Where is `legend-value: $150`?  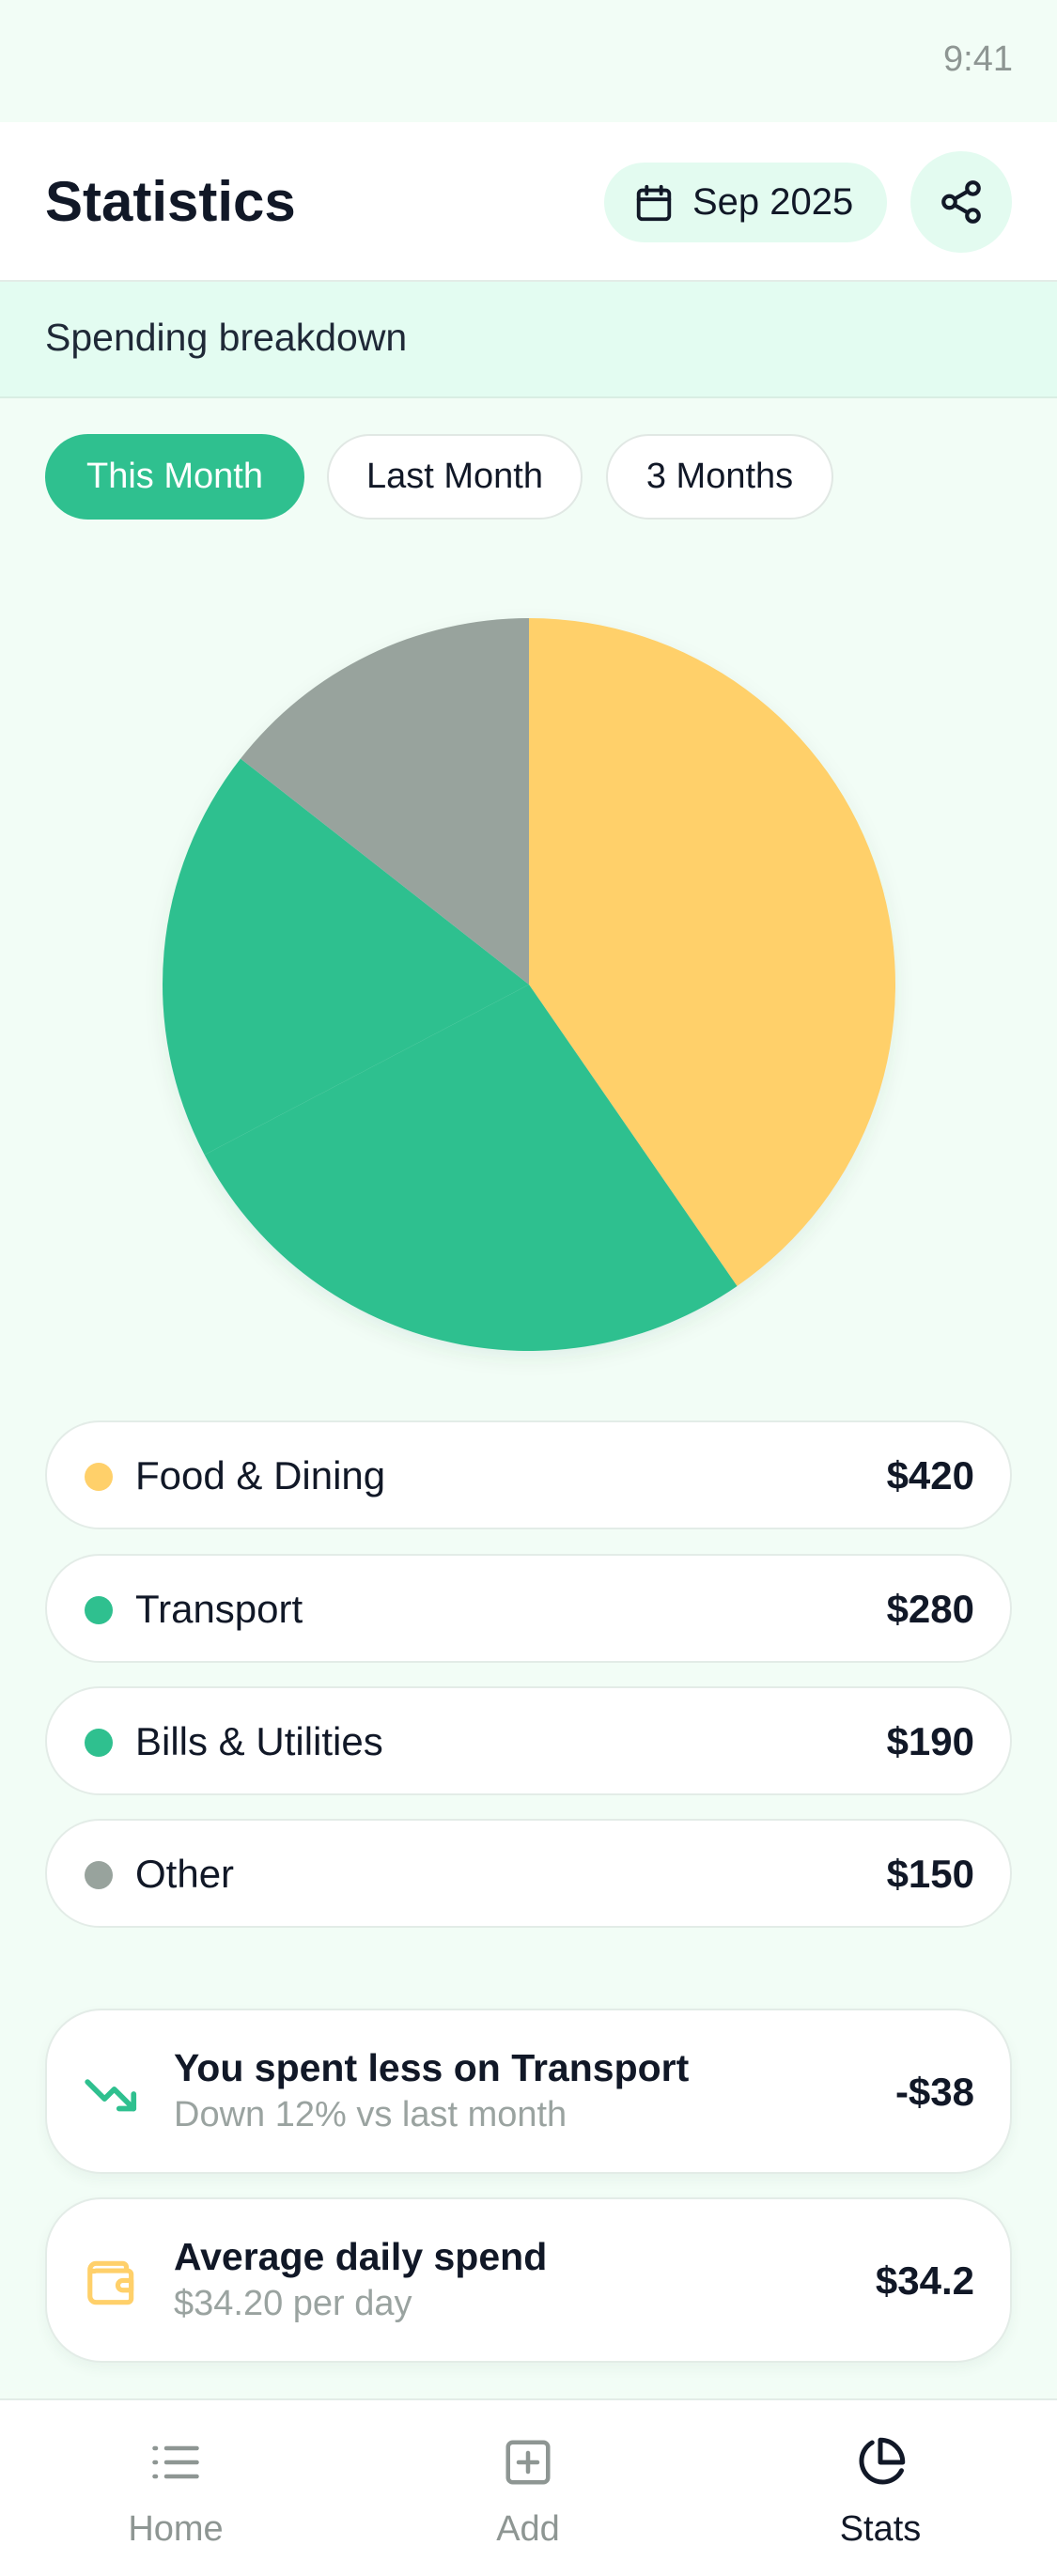
legend-value: $150 is located at coordinates (930, 1874).